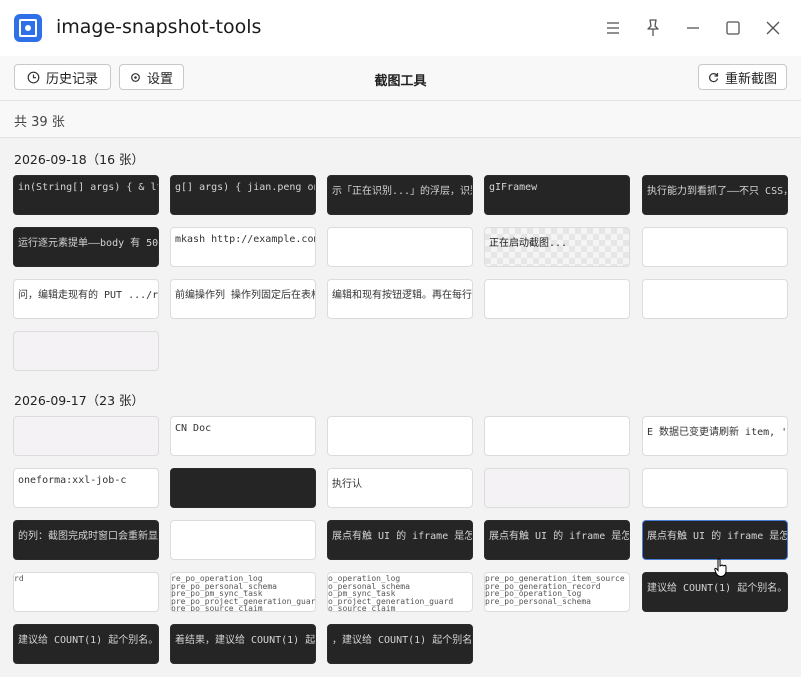  I want to click on toolbar: 历史记录 设置 截图工具 重新截图, so click(400, 78).